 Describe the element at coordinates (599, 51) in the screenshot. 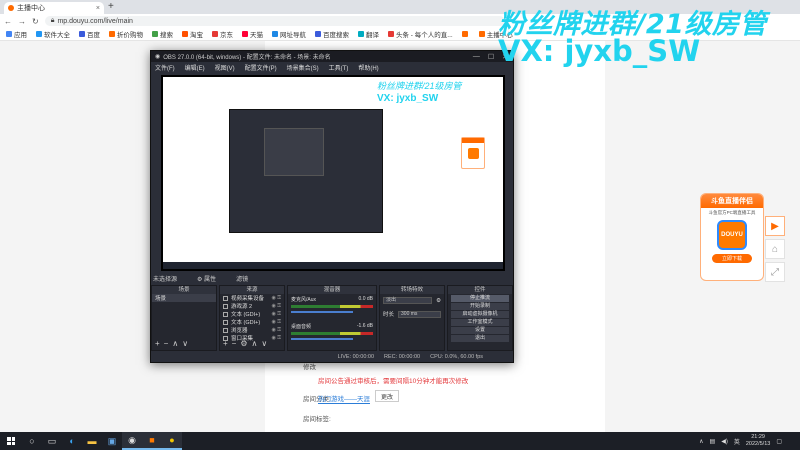

I see `watermark-line2: VX: jyxb_SW` at that location.